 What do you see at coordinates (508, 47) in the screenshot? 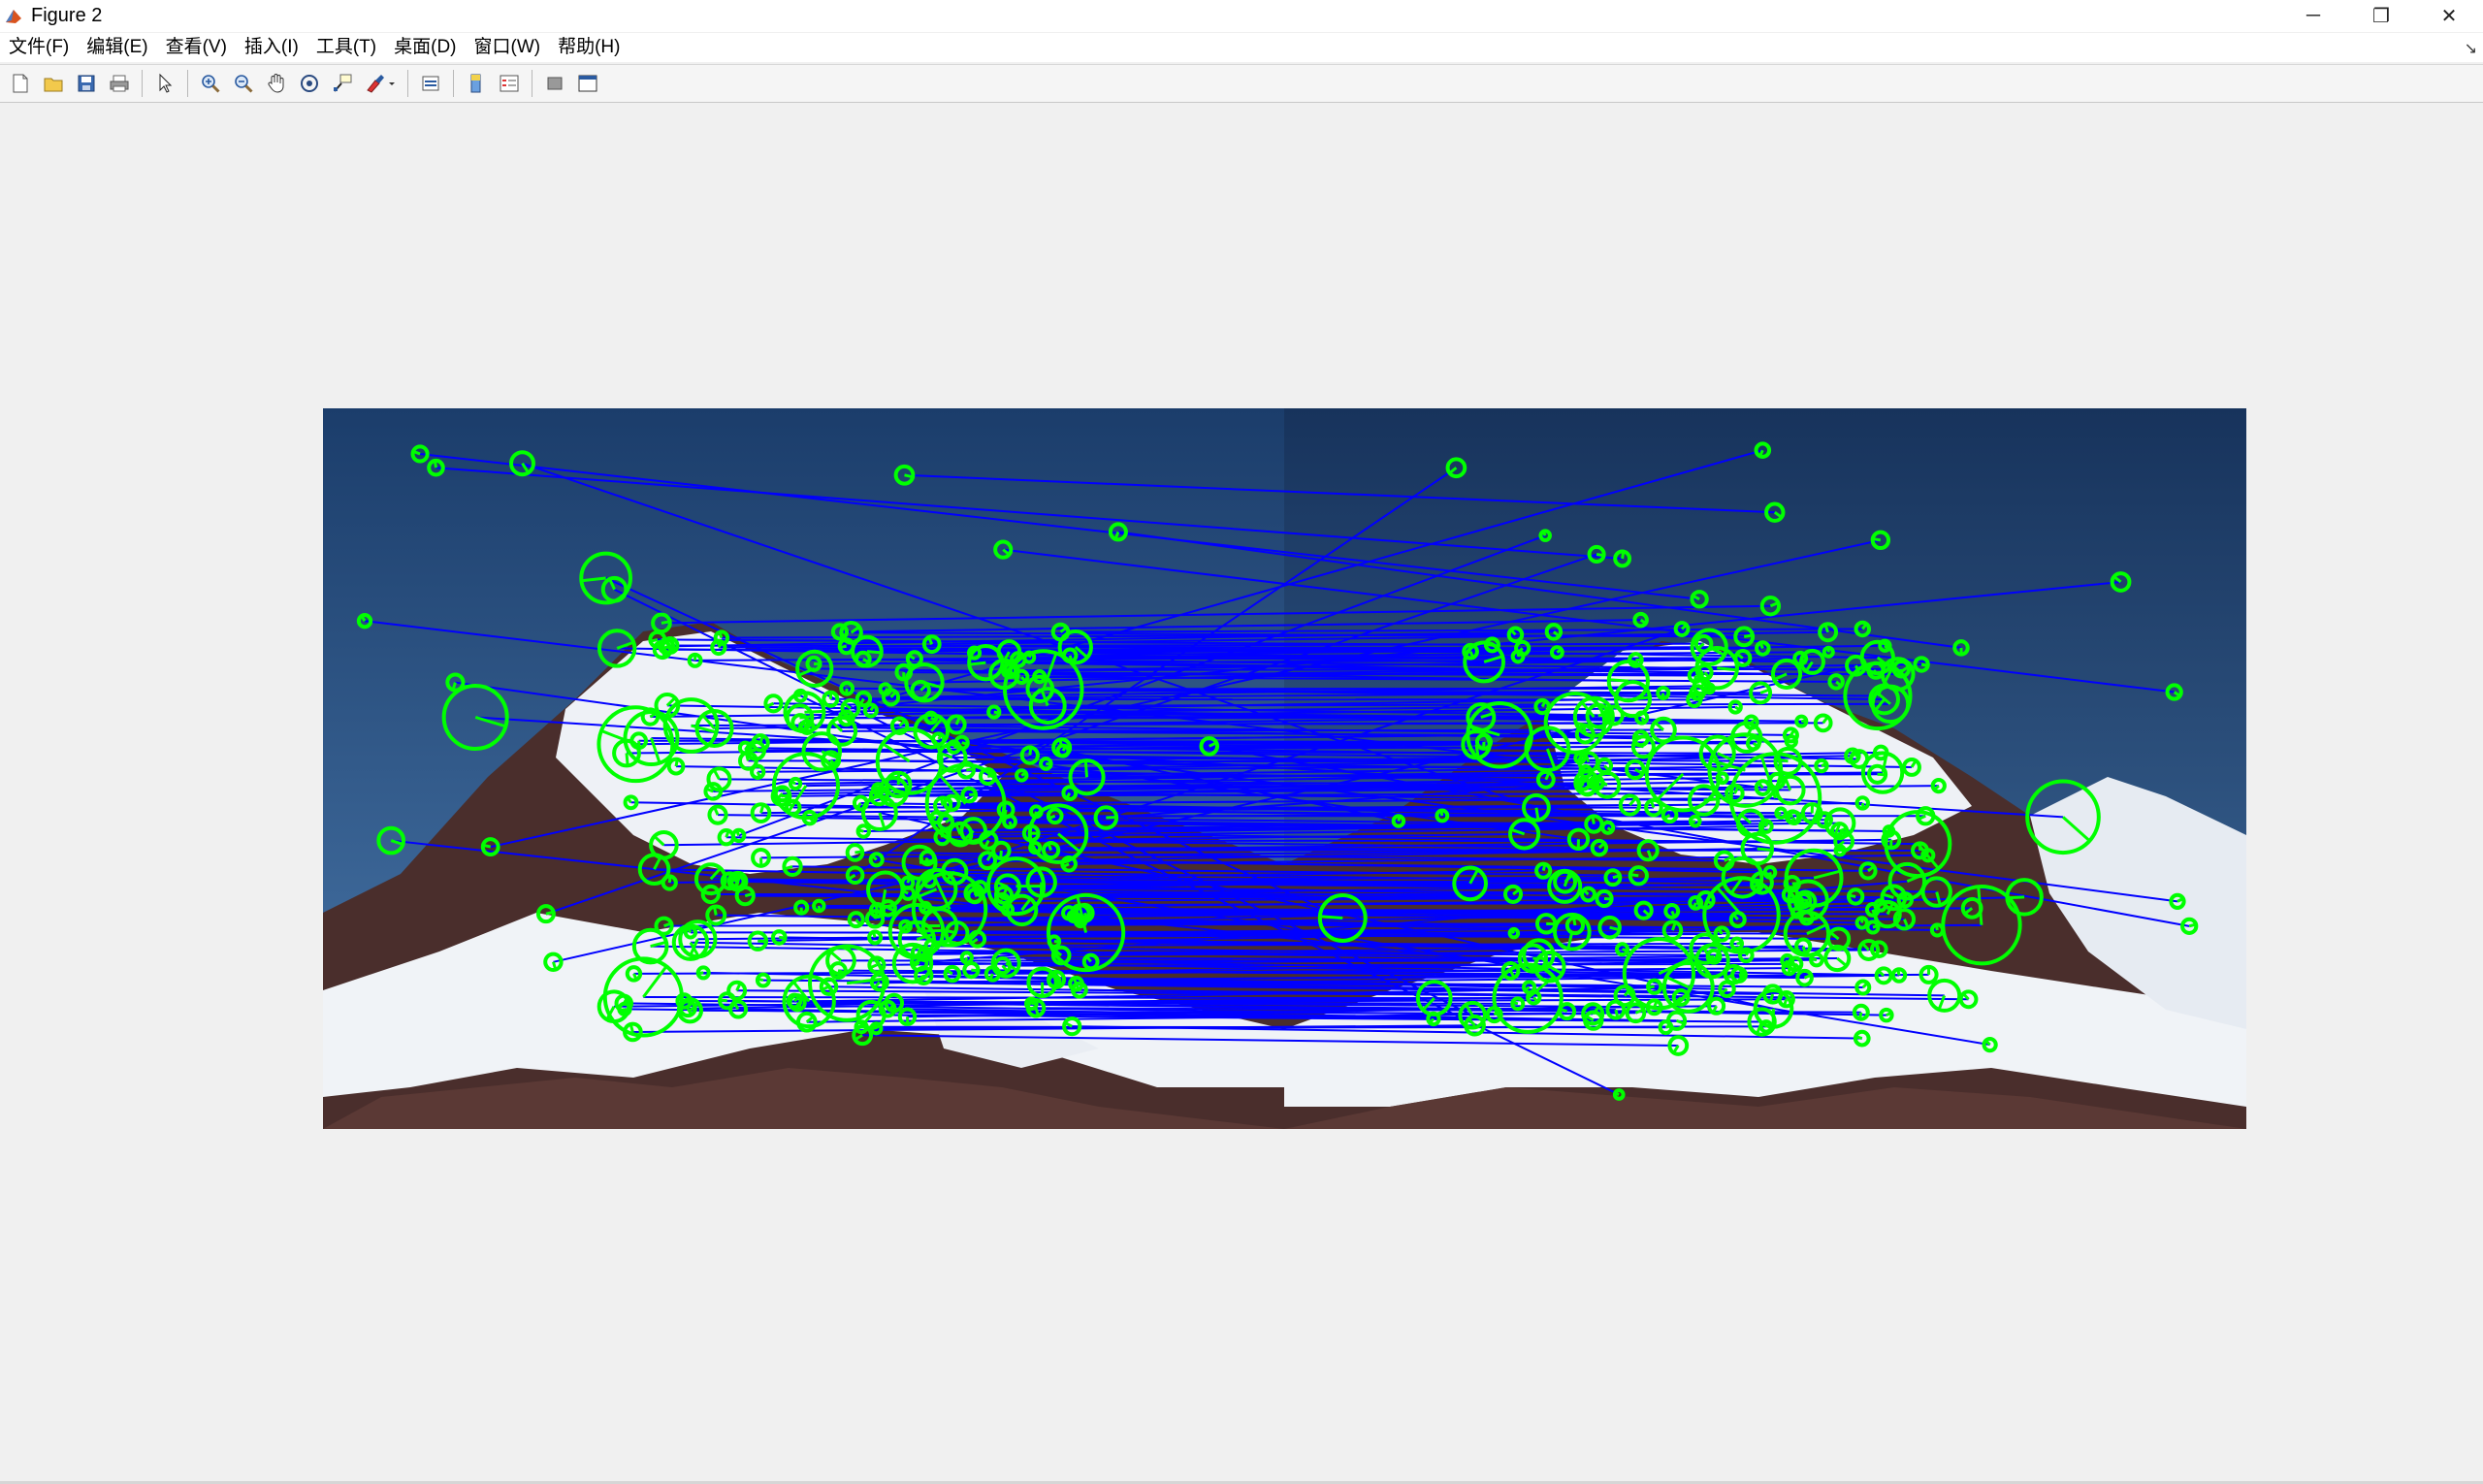
I see `menu-window: 窗口(W)` at bounding box center [508, 47].